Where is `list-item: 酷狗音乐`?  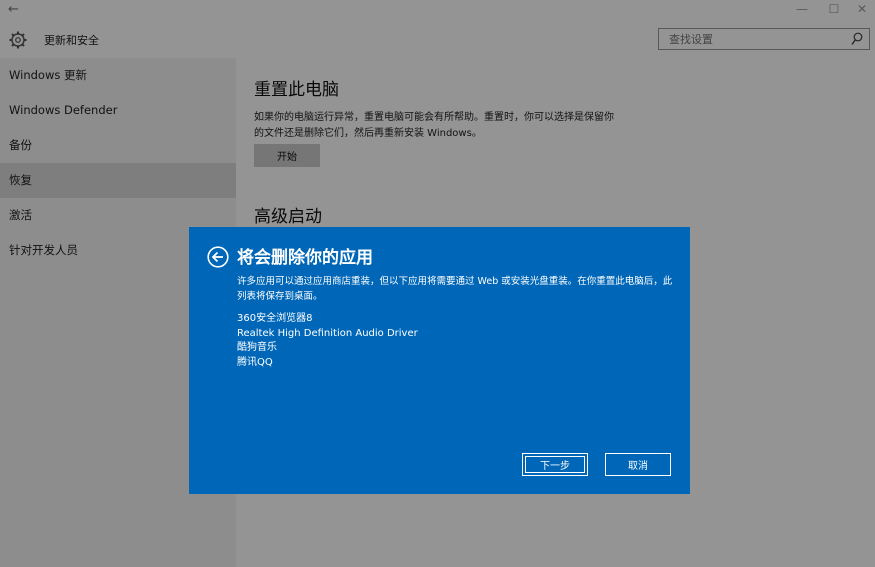
list-item: 酷狗音乐 is located at coordinates (257, 347).